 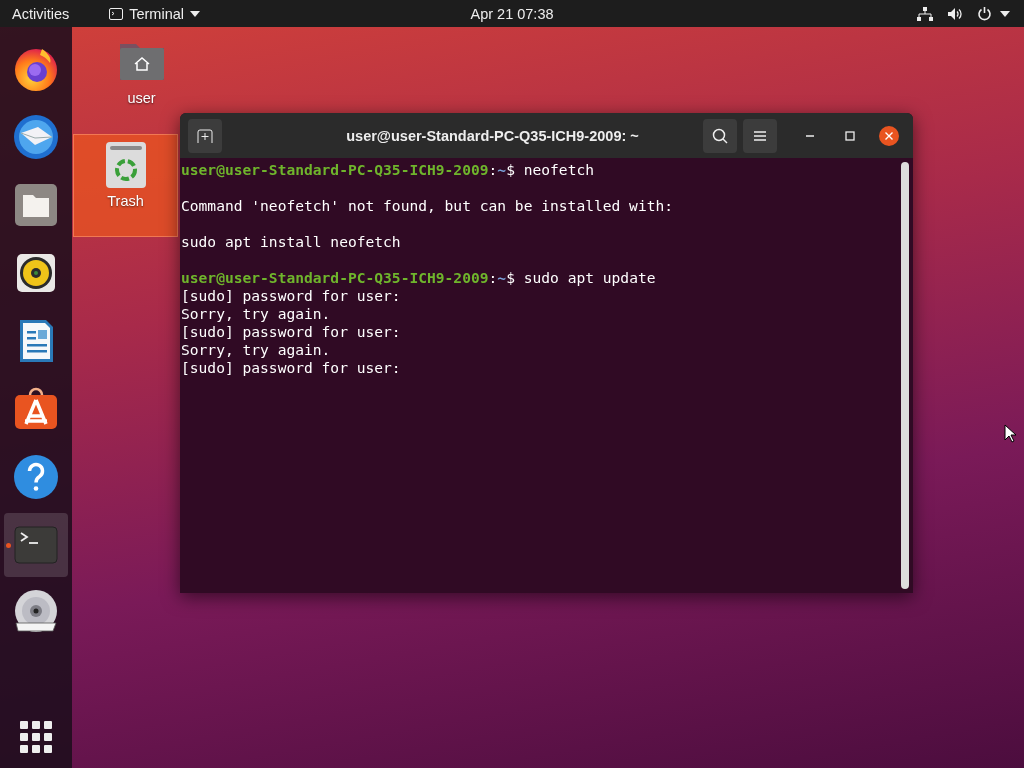 I want to click on command-text: $ sudo apt update, so click(x=581, y=278).